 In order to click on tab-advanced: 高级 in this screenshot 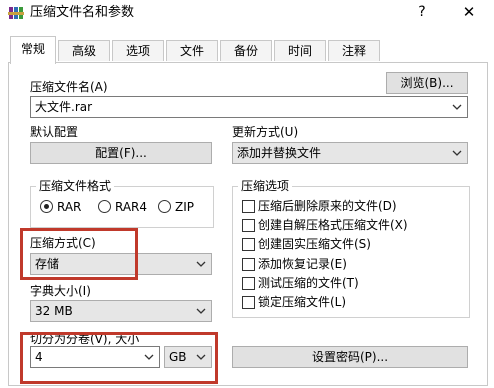, I will do `click(84, 50)`.